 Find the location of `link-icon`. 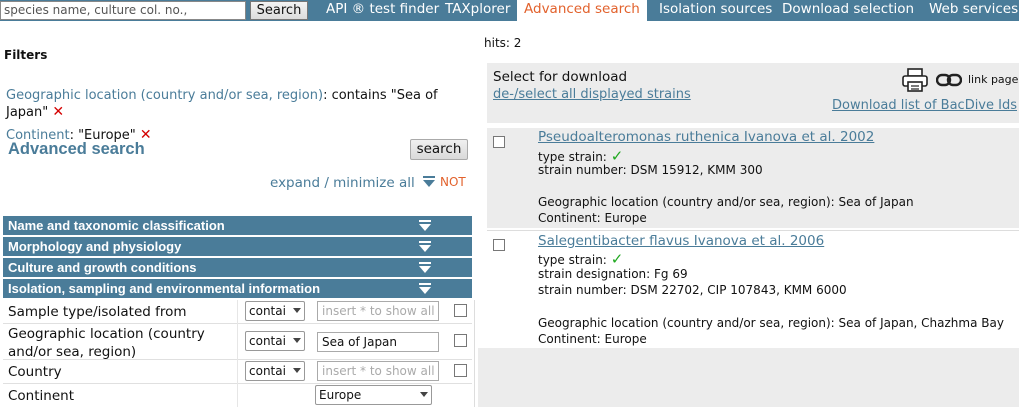

link-icon is located at coordinates (949, 80).